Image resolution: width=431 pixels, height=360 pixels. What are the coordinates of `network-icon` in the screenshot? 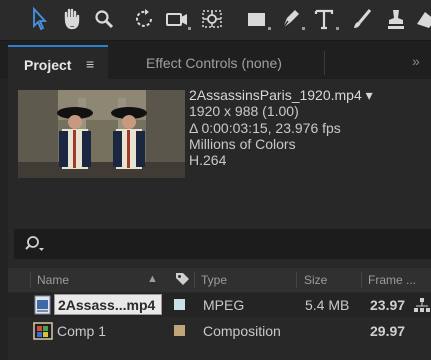 It's located at (422, 305).